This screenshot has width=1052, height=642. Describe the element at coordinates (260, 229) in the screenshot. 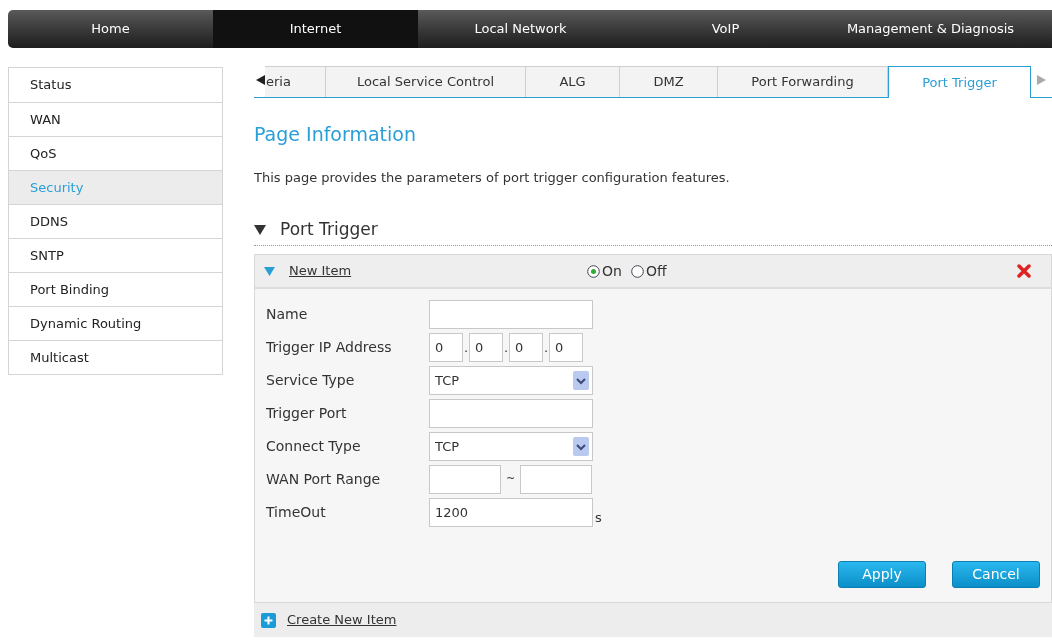

I see `collapse-triangle-icon` at that location.